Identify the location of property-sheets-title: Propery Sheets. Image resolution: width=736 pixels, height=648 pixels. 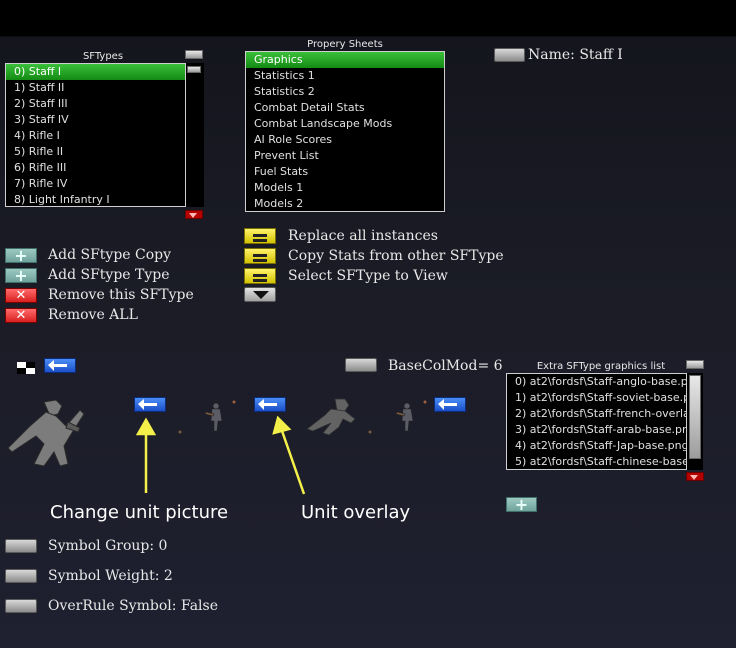
(345, 44).